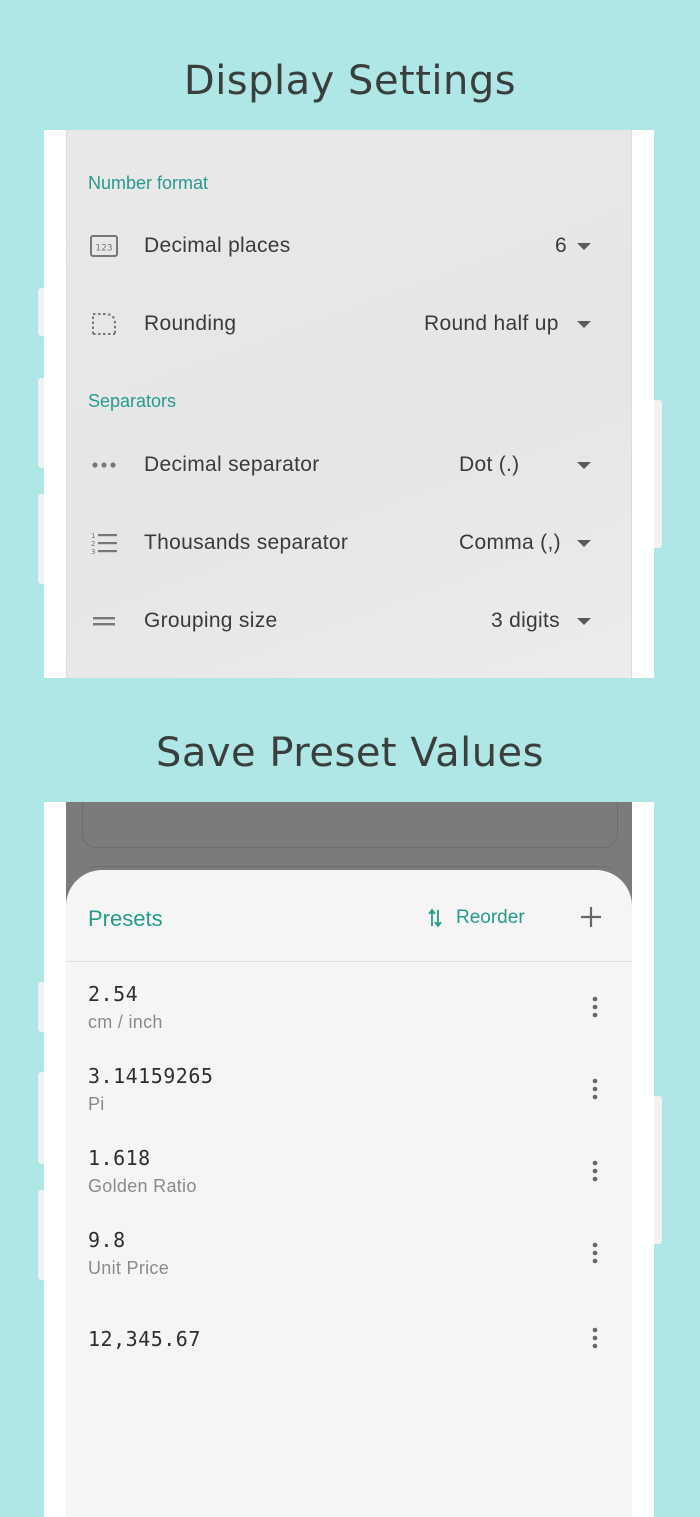  What do you see at coordinates (350, 324) in the screenshot?
I see `setting-row-rounding: Rounding Round half up` at bounding box center [350, 324].